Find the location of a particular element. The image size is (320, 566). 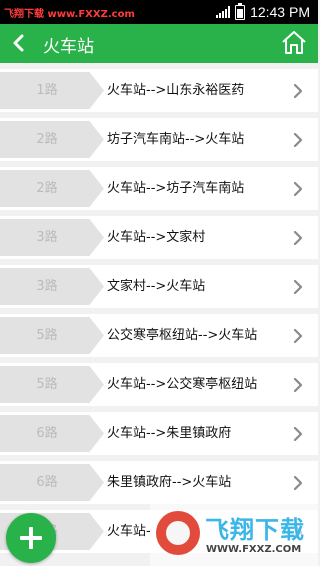

route-row: 2路 火车站-->坊子汽车南站 is located at coordinates (159, 188).